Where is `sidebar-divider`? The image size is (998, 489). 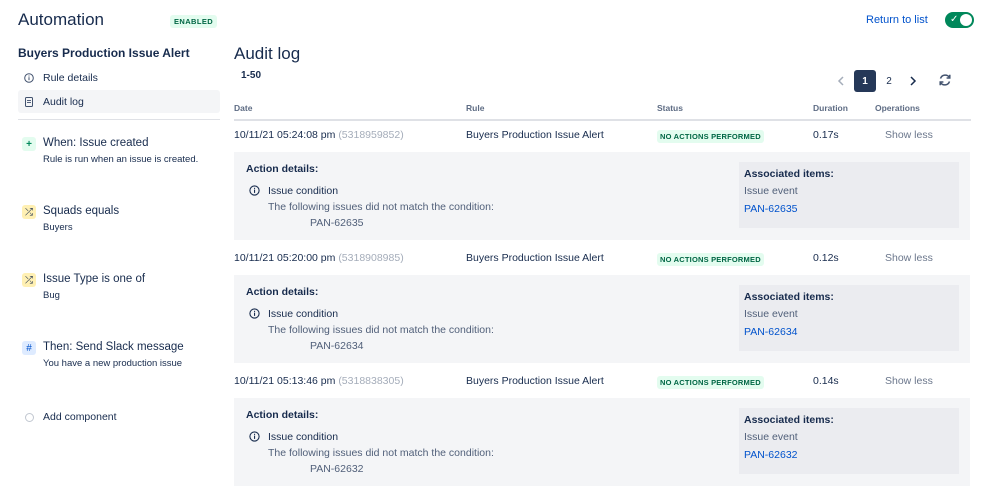 sidebar-divider is located at coordinates (119, 119).